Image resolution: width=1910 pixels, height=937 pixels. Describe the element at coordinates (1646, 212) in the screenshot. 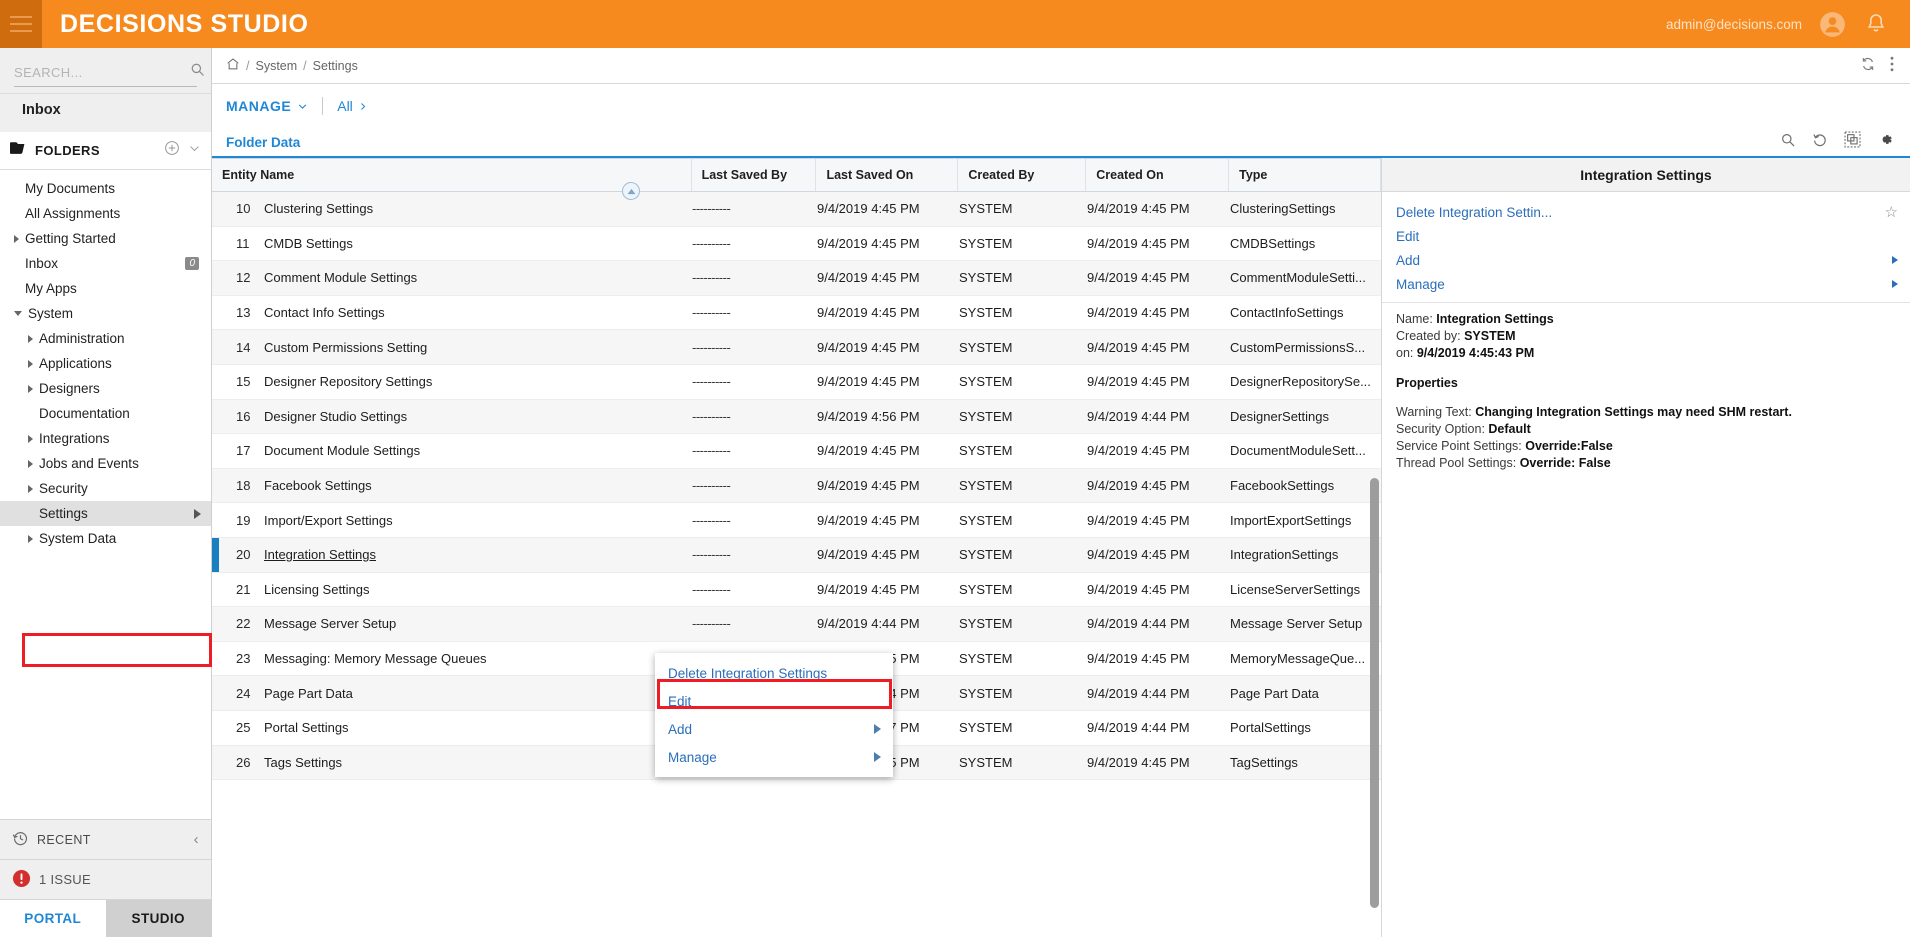

I see `panel-action-delete-integration-settin: Delete Integration Settin... ☆` at that location.